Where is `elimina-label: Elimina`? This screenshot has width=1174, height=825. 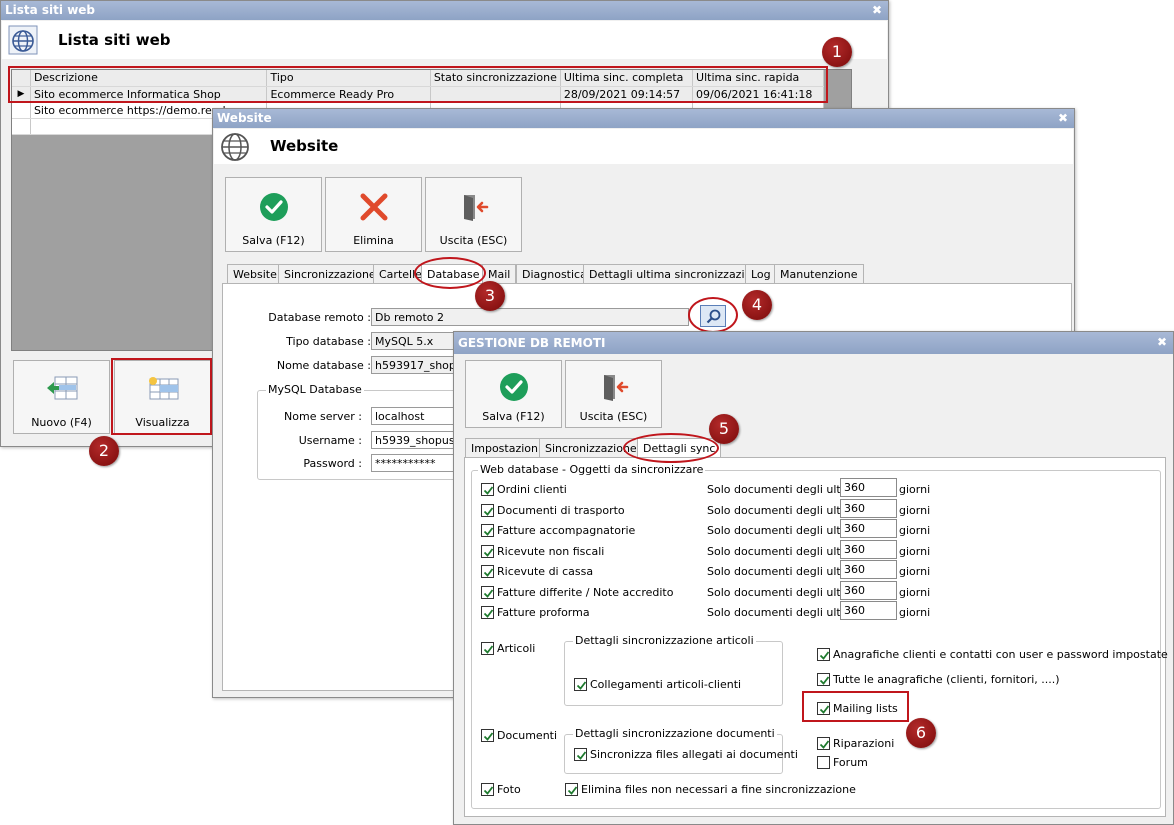 elimina-label: Elimina is located at coordinates (373, 240).